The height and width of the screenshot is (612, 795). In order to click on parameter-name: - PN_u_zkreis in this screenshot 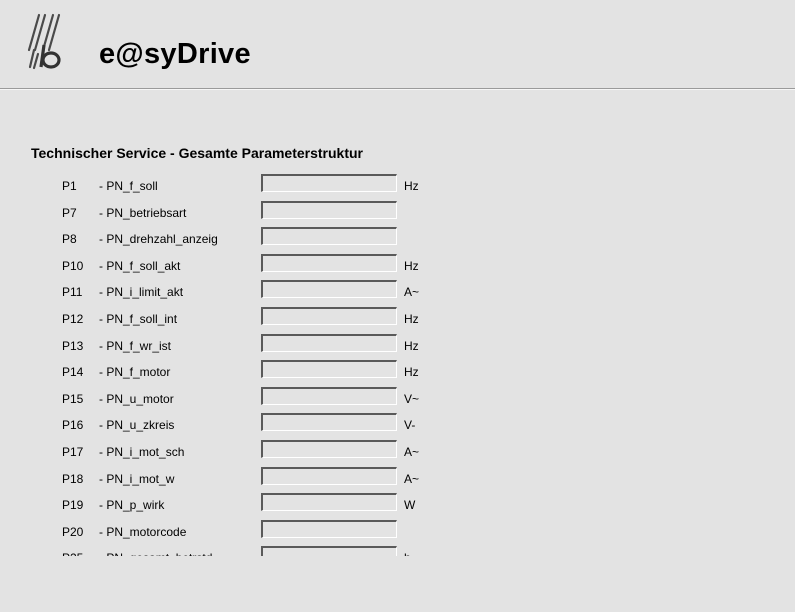, I will do `click(137, 425)`.